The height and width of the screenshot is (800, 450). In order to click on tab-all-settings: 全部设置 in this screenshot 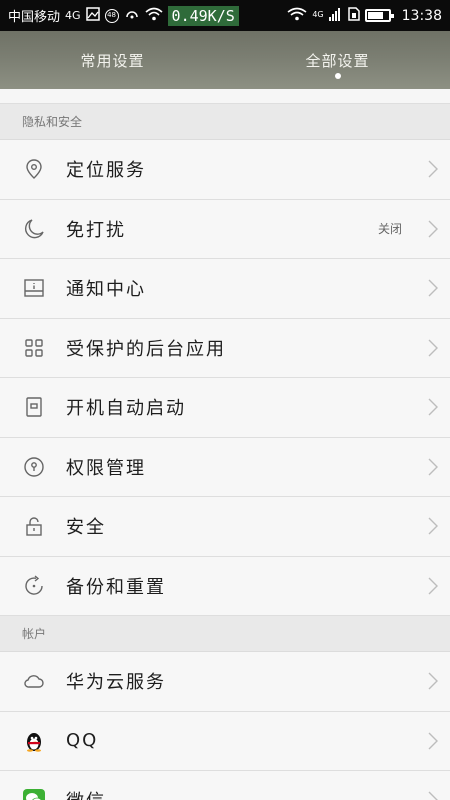, I will do `click(337, 60)`.